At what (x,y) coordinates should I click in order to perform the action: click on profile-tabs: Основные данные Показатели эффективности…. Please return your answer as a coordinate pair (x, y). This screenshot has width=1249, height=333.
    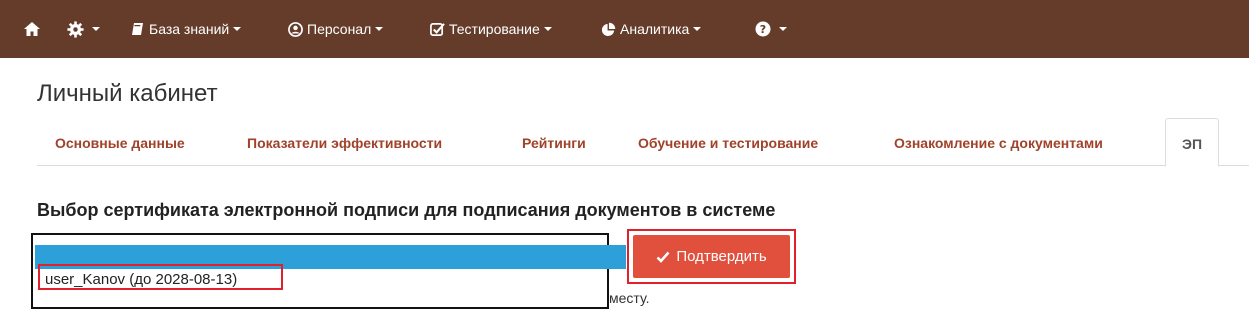
    Looking at the image, I should click on (643, 142).